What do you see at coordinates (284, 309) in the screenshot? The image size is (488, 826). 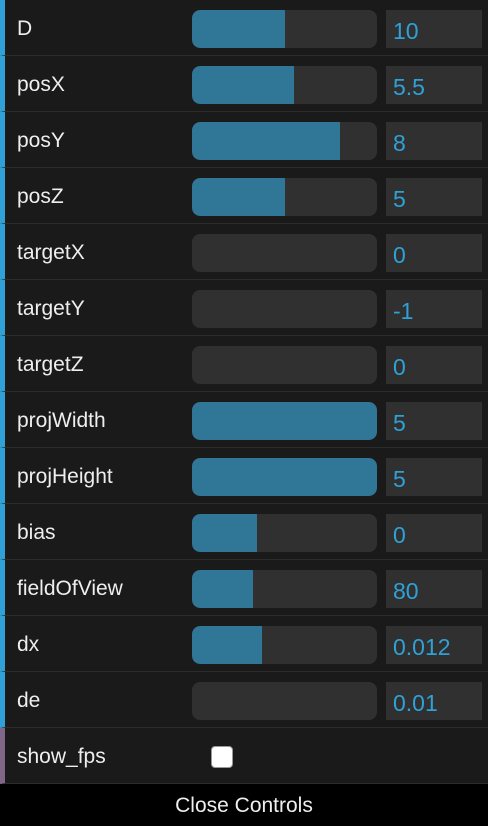 I see `targetY-slider` at bounding box center [284, 309].